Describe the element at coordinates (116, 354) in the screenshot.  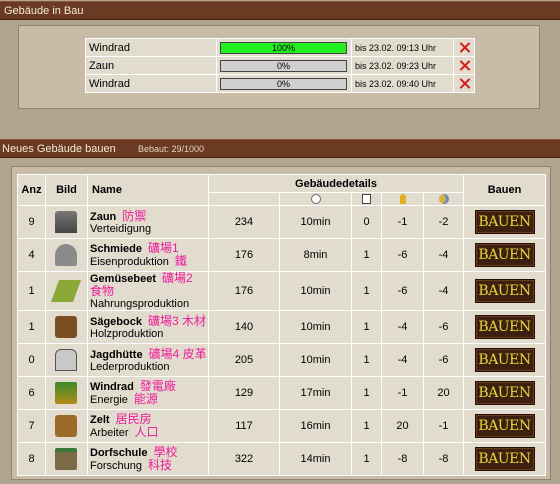
I see `building-name: Jagdhütte` at that location.